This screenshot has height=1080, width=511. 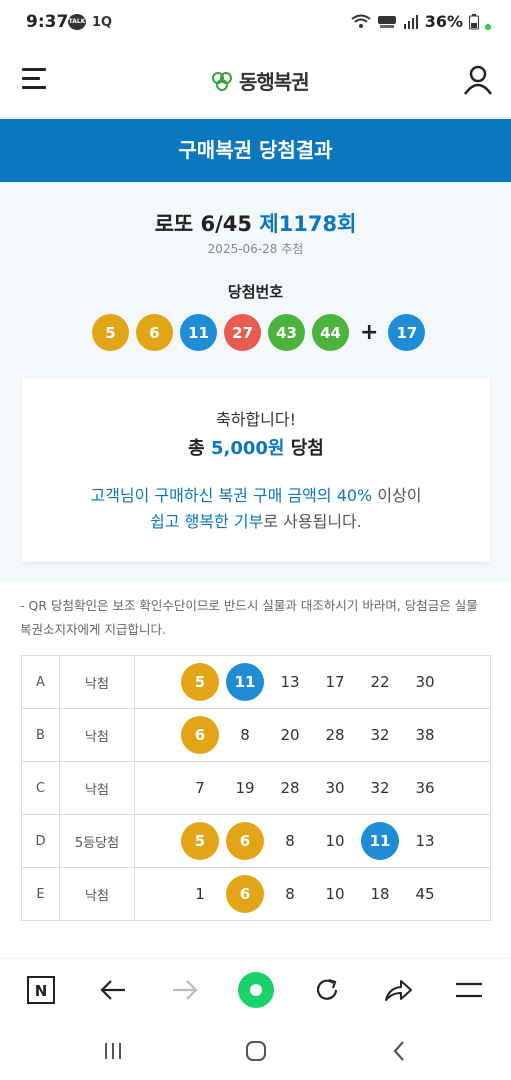 What do you see at coordinates (231, 495) in the screenshot?
I see `donation-highlight-1: 고객님이 구매하신 복권 구매 금액의 40%` at bounding box center [231, 495].